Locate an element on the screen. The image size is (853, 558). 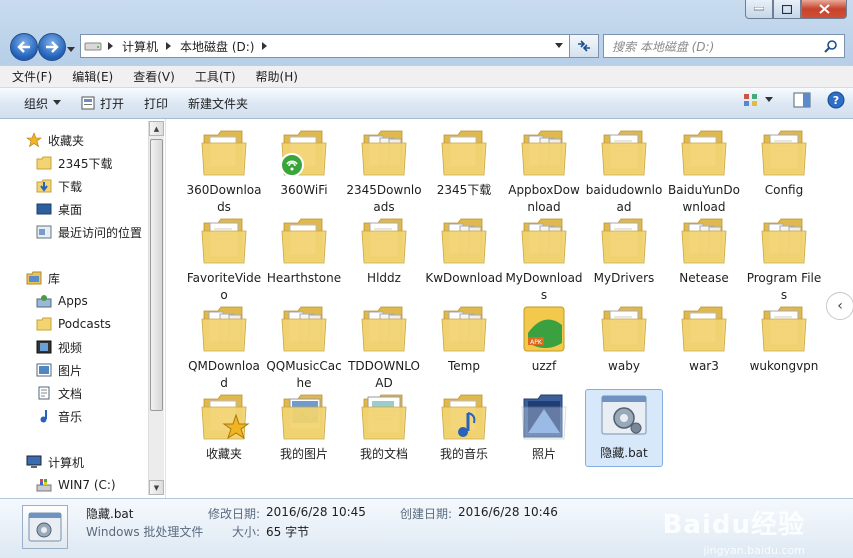
file-item-label: 照片 is located at coordinates (543, 454).